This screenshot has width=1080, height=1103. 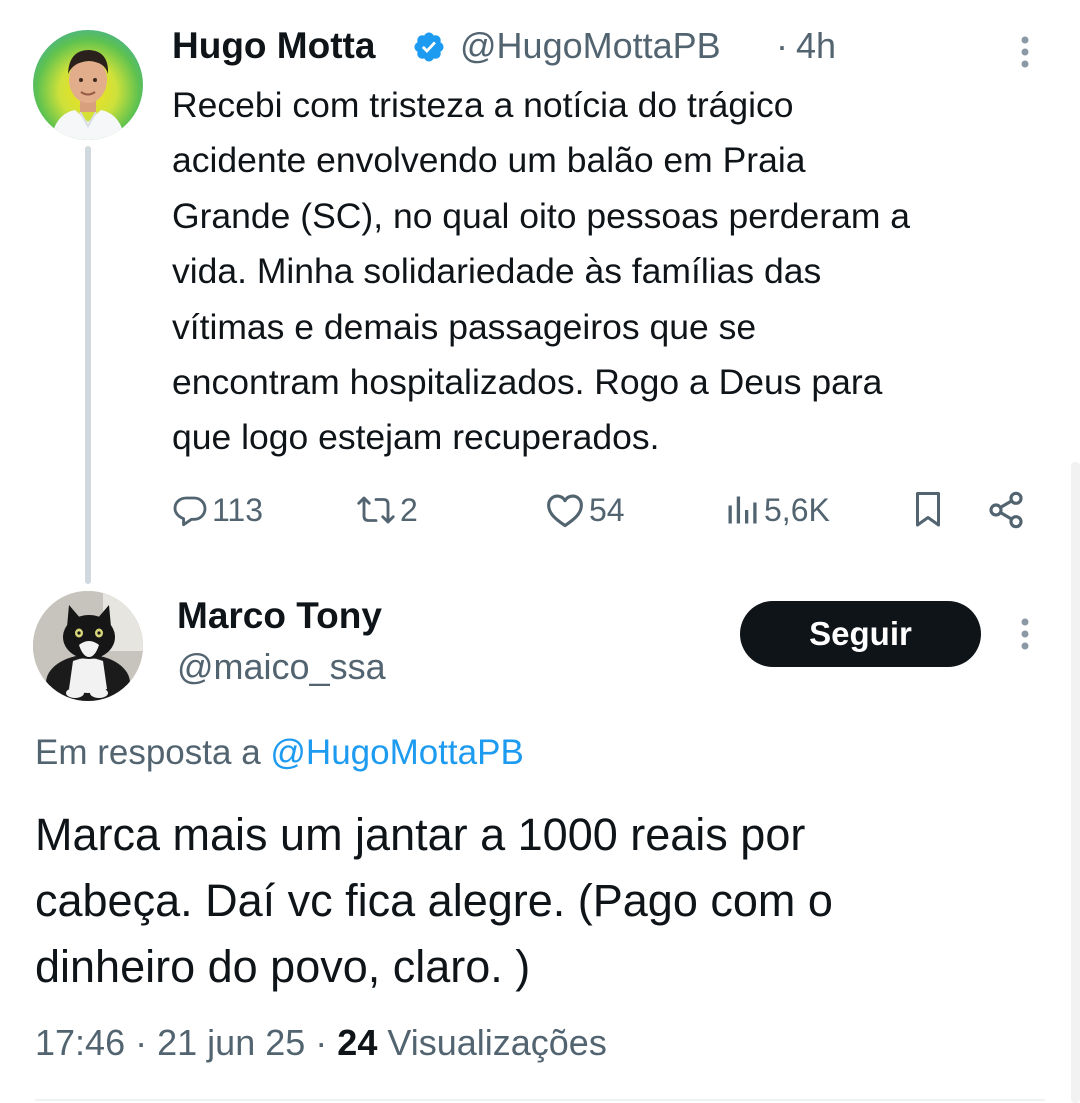 I want to click on avatar-portrait-icon, so click(x=88, y=95).